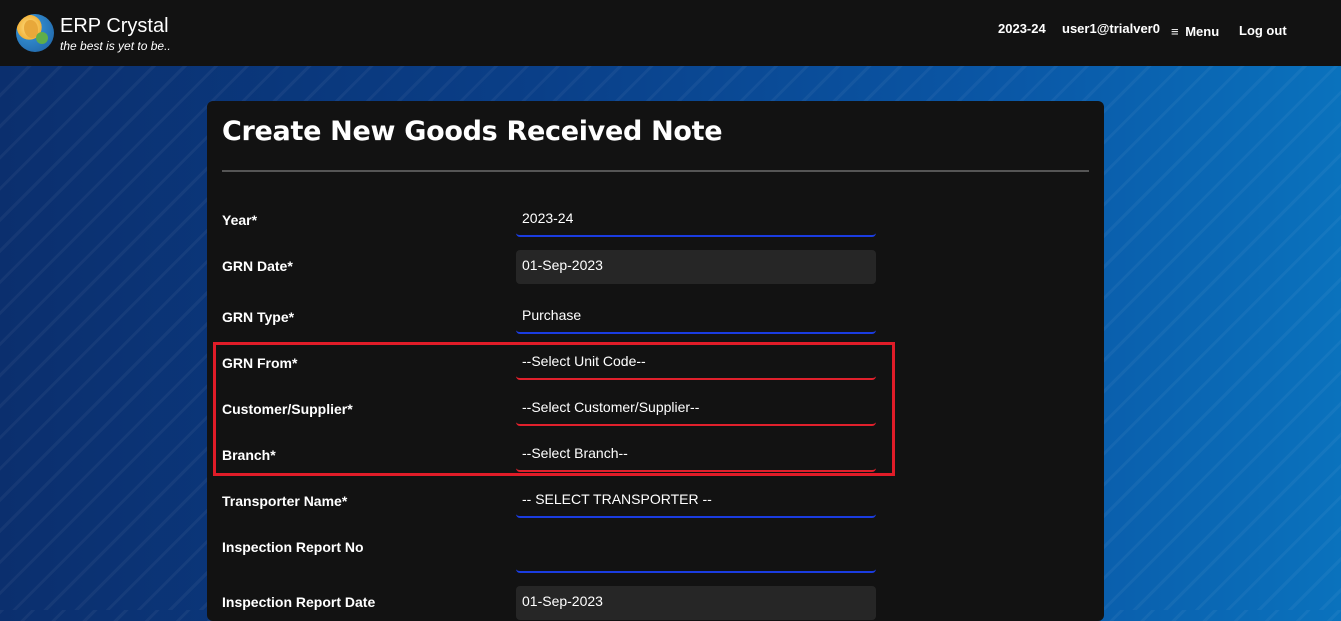 This screenshot has width=1341, height=621. I want to click on page-title: Create New Goods Received Note, so click(472, 131).